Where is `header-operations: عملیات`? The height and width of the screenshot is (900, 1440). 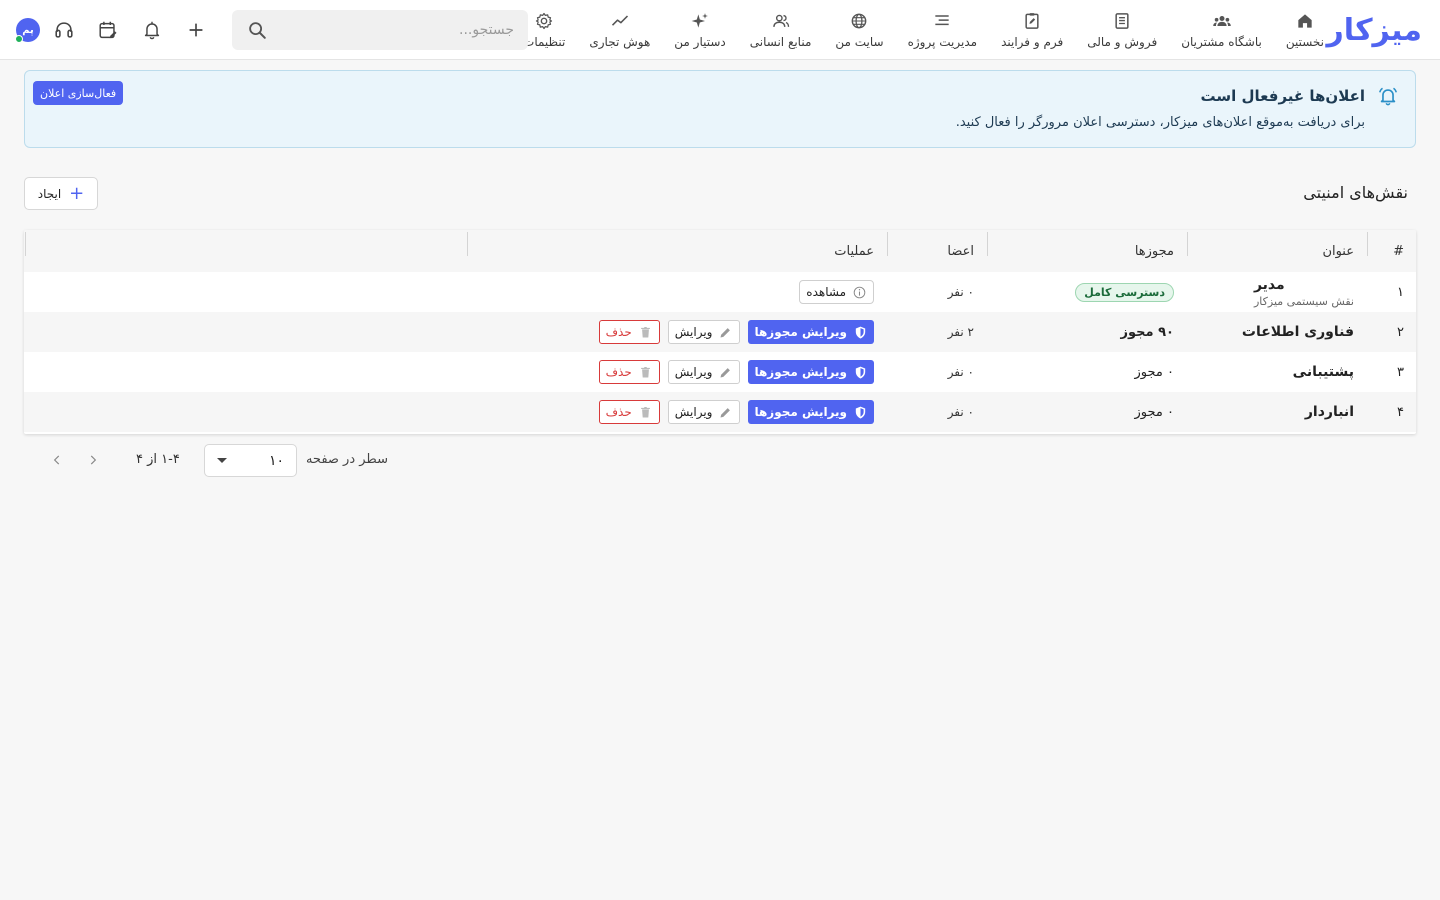 header-operations: عملیات is located at coordinates (854, 251).